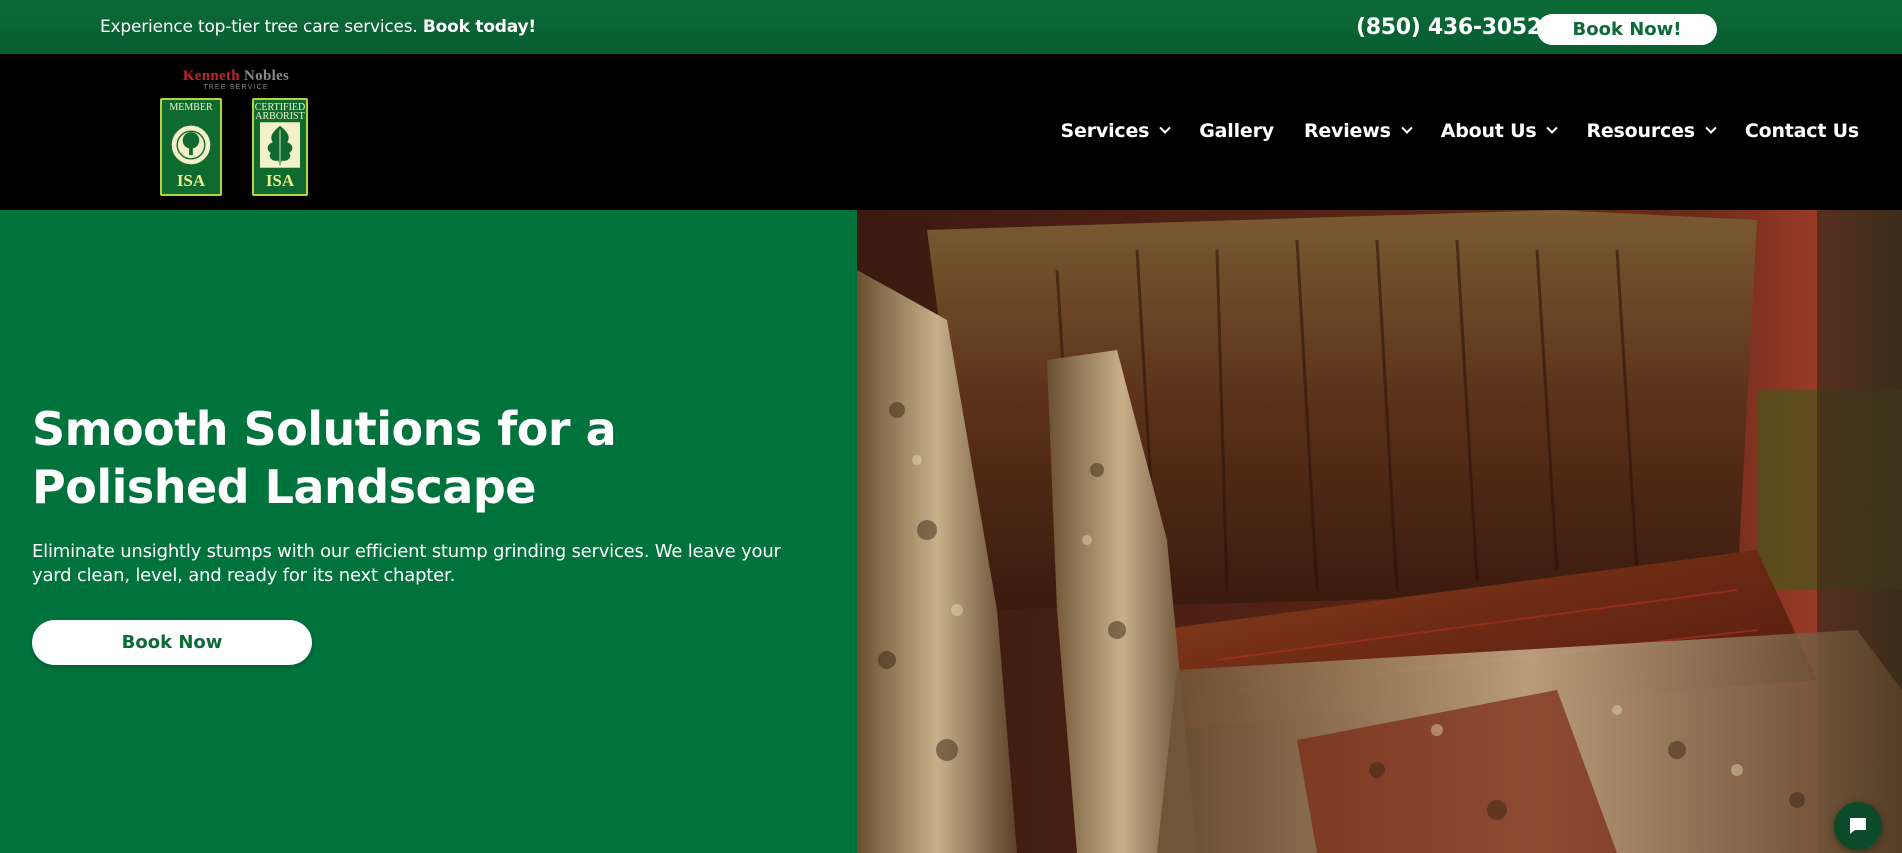  Describe the element at coordinates (1347, 131) in the screenshot. I see `nav-item-label: Reviews` at that location.